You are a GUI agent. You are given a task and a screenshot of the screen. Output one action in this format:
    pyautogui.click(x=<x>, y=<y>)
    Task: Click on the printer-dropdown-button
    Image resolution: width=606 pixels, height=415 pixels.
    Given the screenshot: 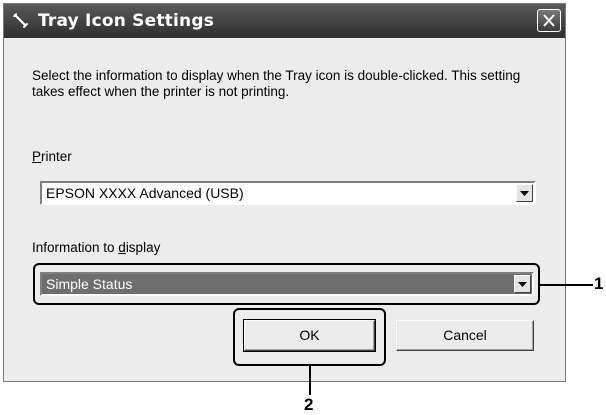 What is the action you would take?
    pyautogui.click(x=524, y=193)
    